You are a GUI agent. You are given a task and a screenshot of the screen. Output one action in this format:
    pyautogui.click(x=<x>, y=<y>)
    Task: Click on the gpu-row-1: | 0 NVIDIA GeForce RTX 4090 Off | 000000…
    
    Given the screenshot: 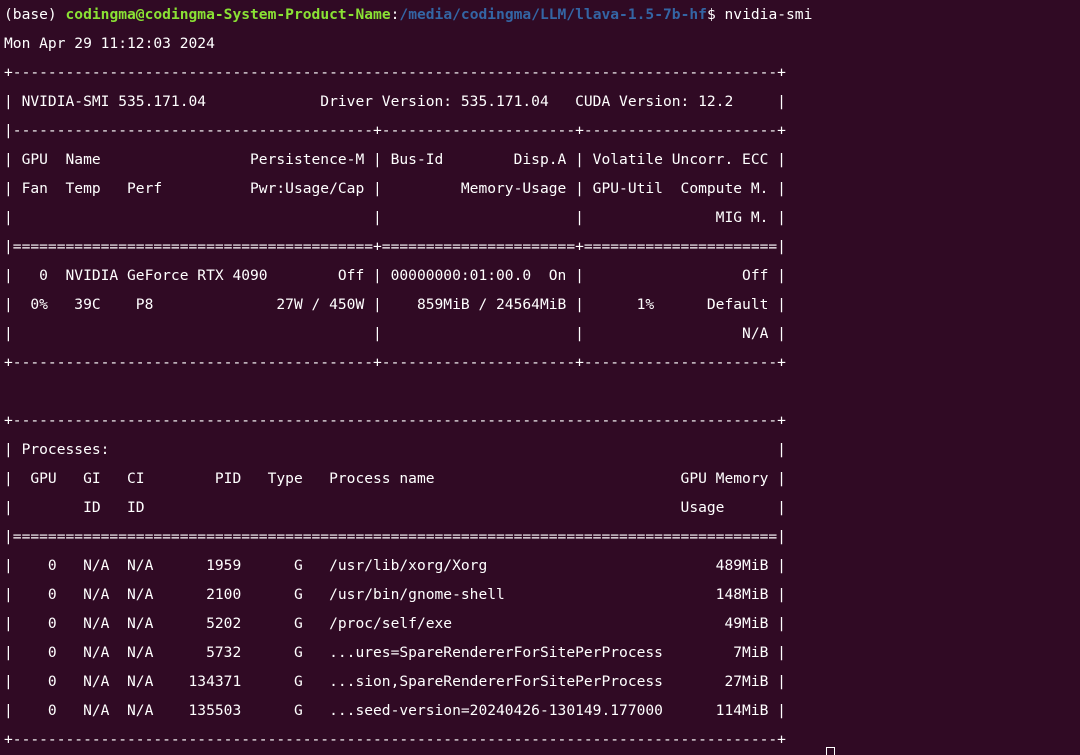 What is the action you would take?
    pyautogui.click(x=395, y=275)
    